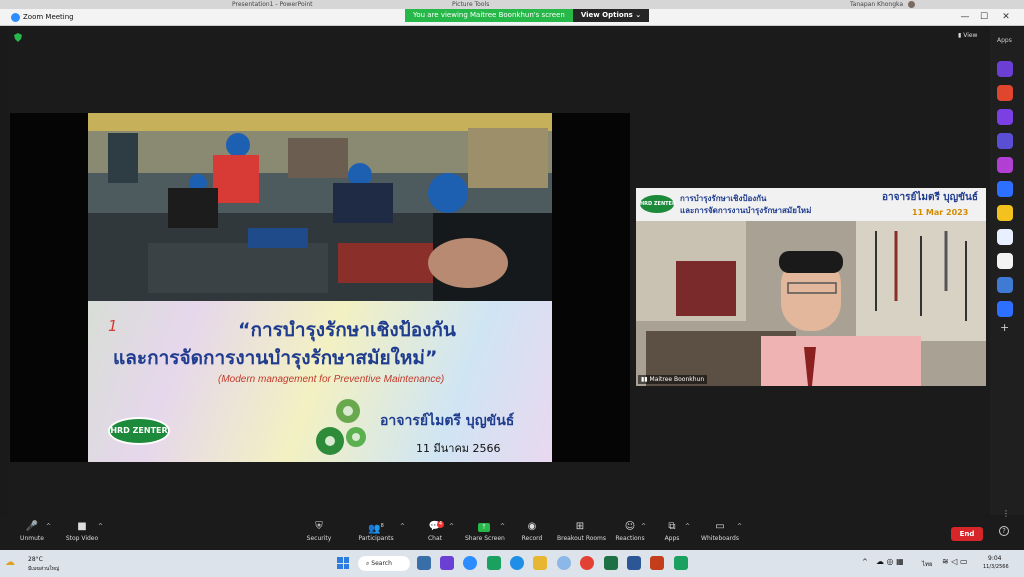 This screenshot has width=1024, height=577. I want to click on whiteboards-chevron-icon: ^, so click(739, 526).